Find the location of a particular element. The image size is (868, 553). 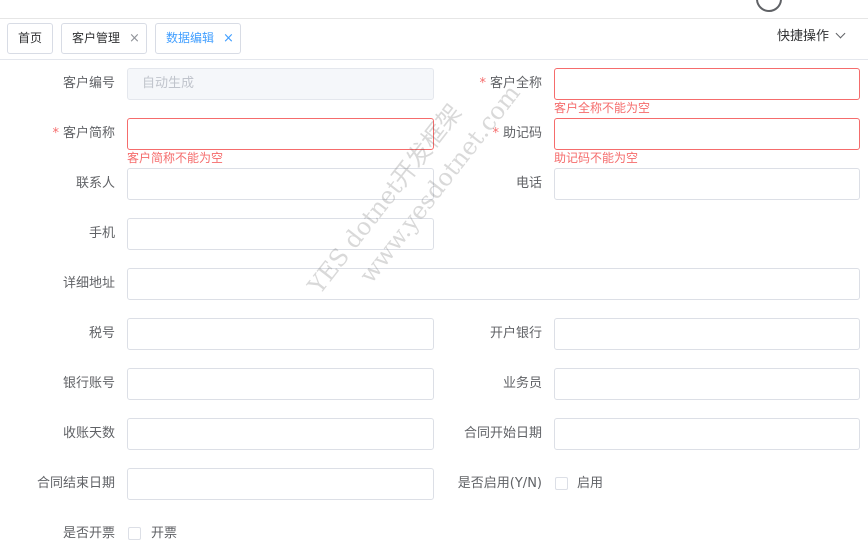

tab-home: 首页 is located at coordinates (30, 38).